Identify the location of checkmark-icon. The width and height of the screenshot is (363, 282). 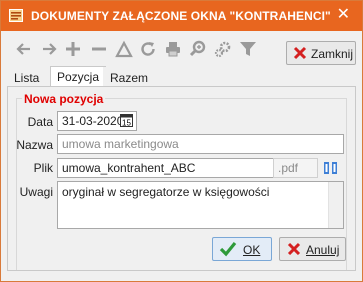
(228, 250).